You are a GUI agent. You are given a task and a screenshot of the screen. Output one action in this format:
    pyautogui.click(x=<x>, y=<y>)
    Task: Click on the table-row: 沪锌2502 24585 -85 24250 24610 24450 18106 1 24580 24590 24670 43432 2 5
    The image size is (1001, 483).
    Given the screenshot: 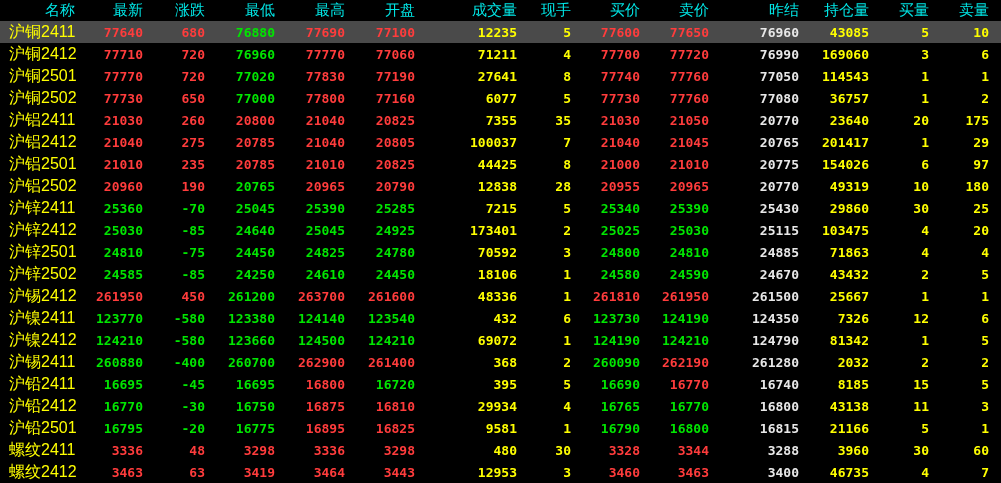 What is the action you would take?
    pyautogui.click(x=500, y=274)
    